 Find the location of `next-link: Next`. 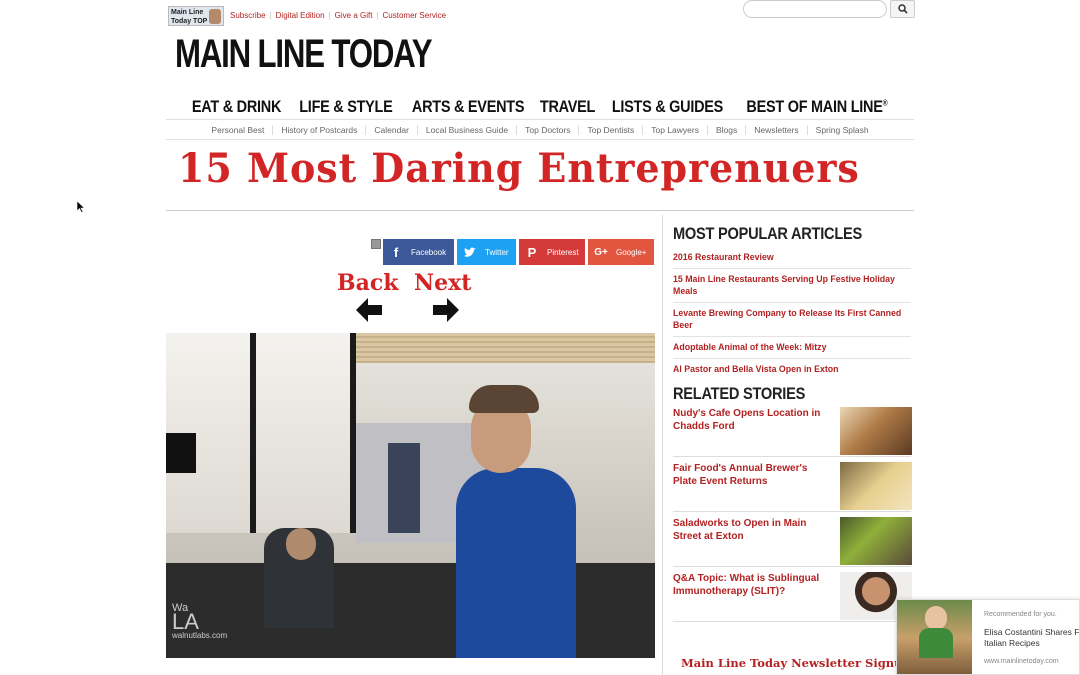

next-link: Next is located at coordinates (442, 283).